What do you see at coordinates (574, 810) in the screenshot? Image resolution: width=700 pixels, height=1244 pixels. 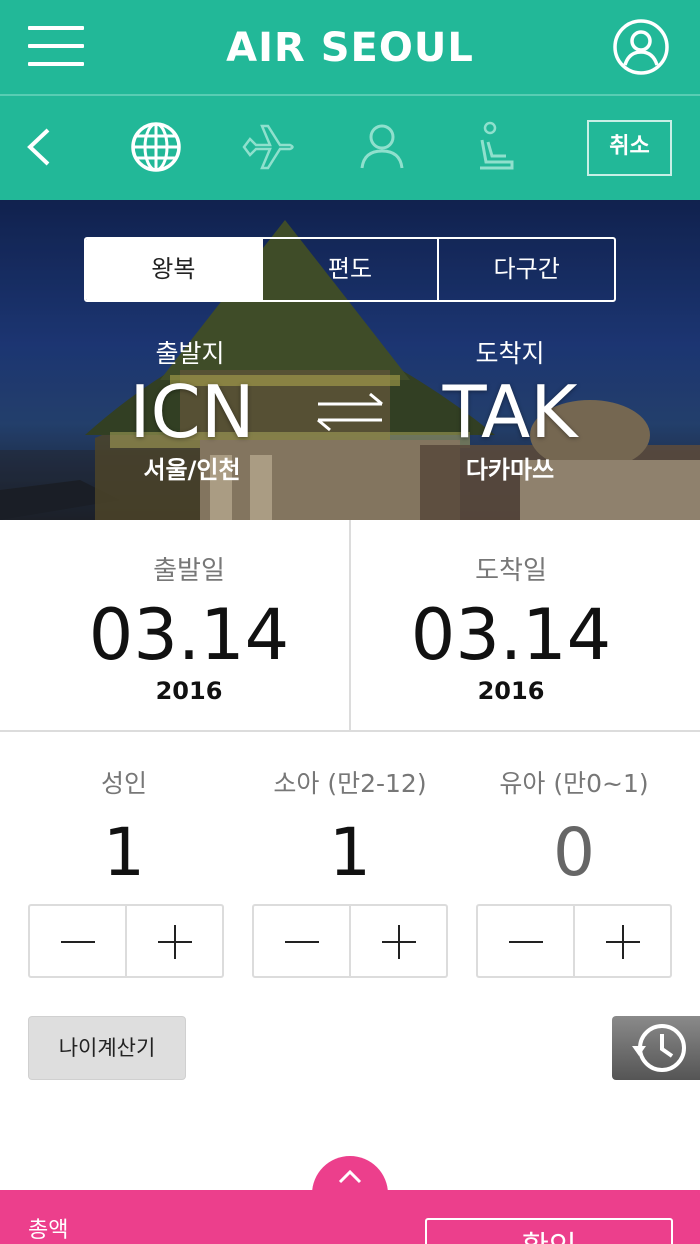 I see `infant-passengers: 유아 (만0~1) 0` at bounding box center [574, 810].